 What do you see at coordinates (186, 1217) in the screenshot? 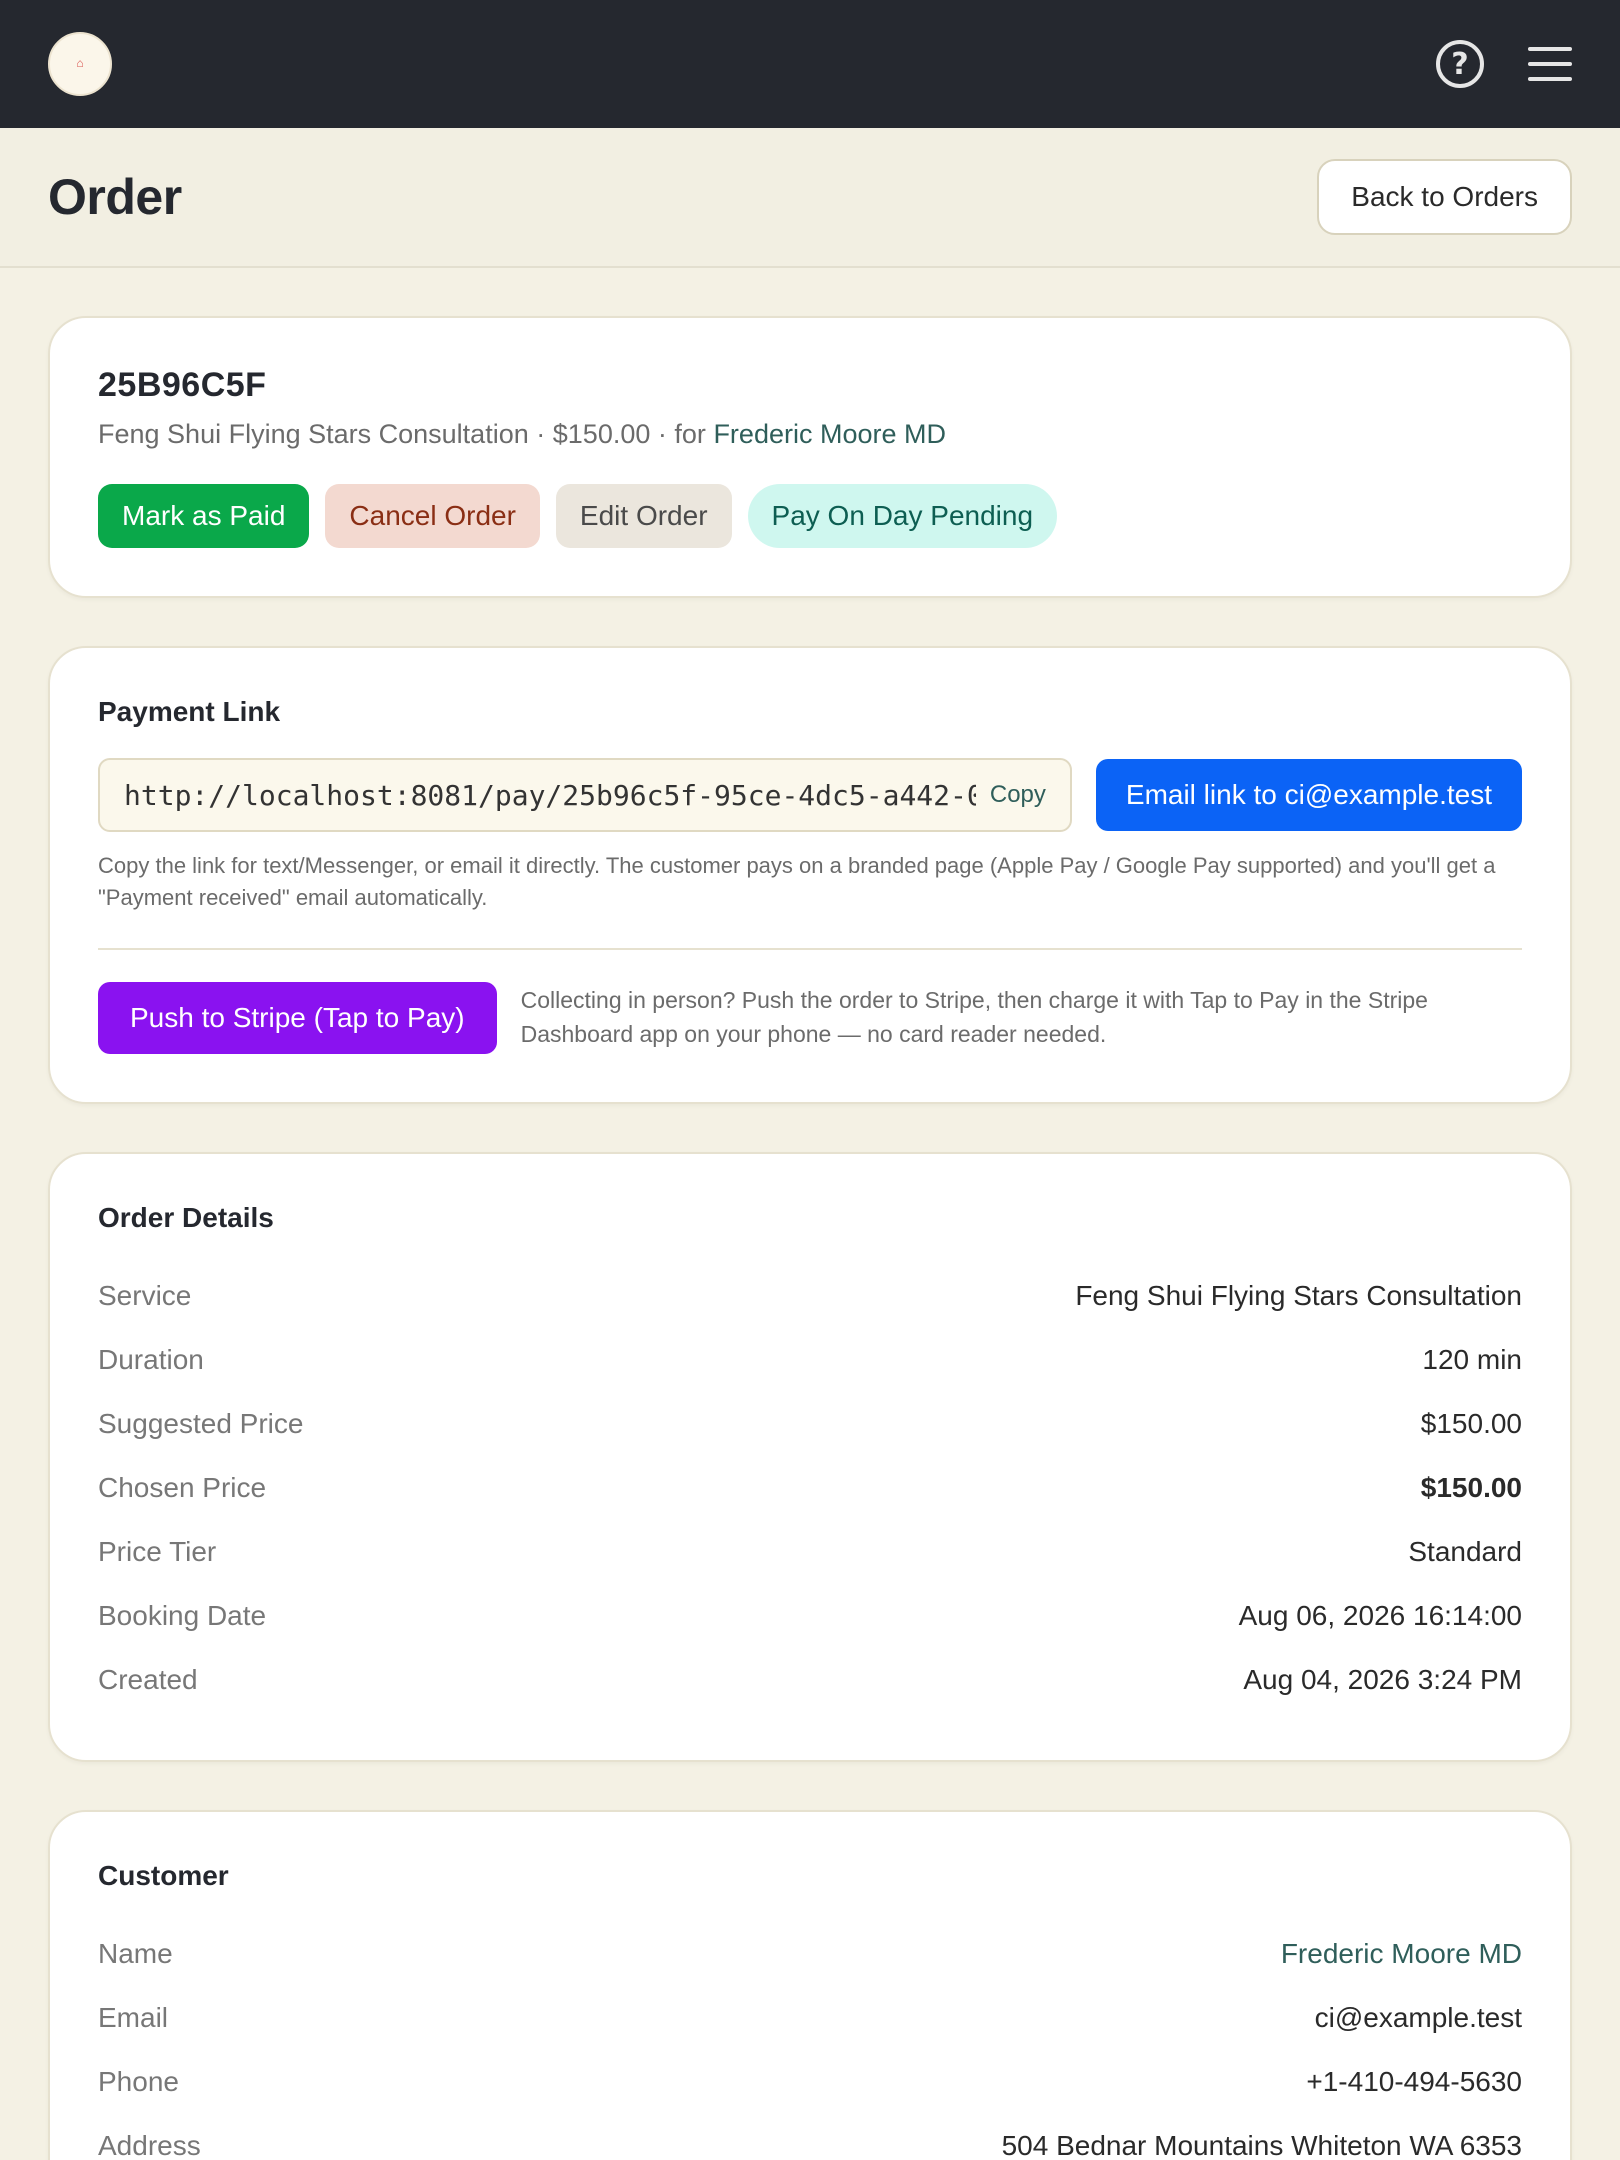
I see `order-details-title: Order Details` at bounding box center [186, 1217].